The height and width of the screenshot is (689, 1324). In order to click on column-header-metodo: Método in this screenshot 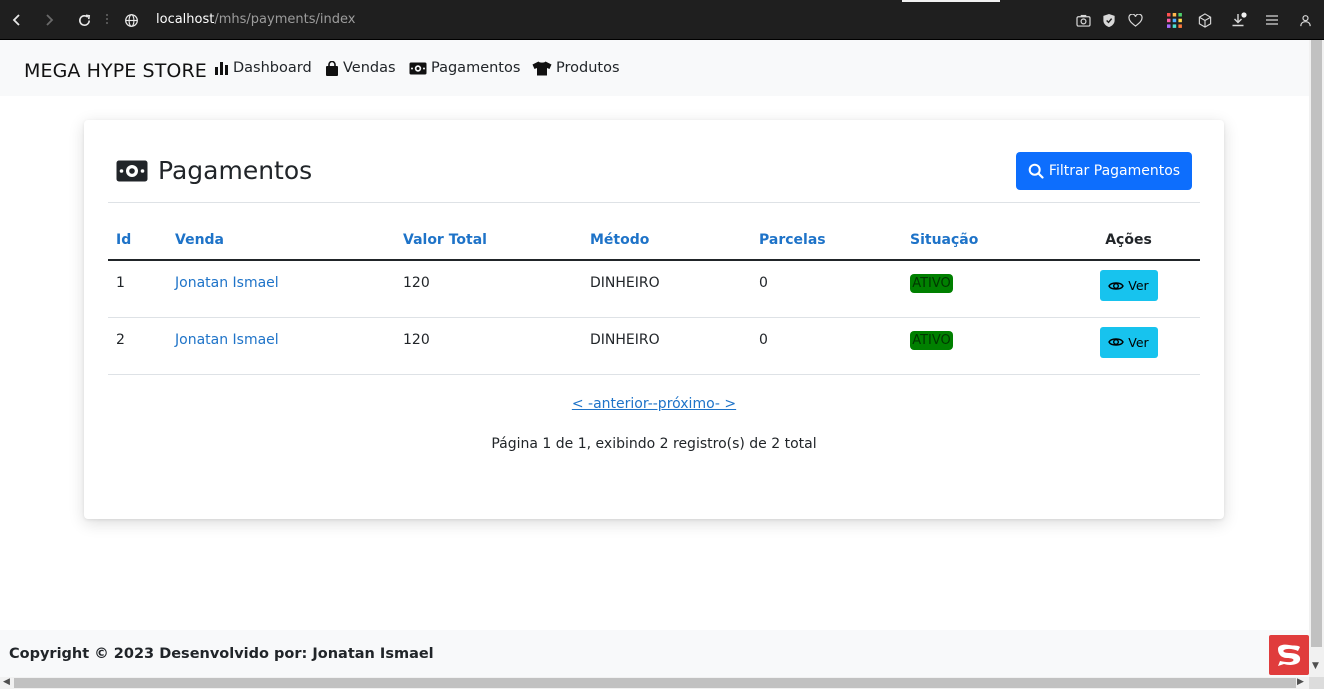, I will do `click(666, 240)`.